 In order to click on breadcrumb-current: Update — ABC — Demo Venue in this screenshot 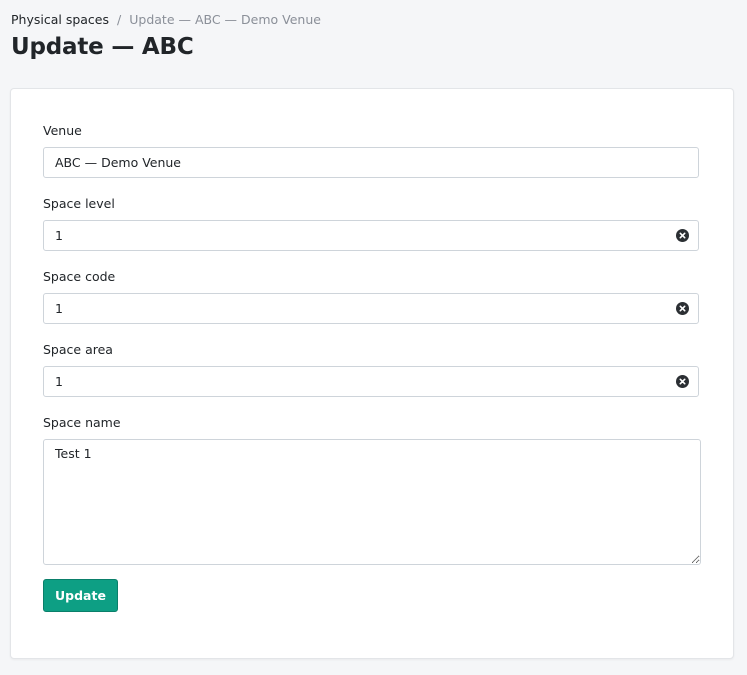, I will do `click(225, 19)`.